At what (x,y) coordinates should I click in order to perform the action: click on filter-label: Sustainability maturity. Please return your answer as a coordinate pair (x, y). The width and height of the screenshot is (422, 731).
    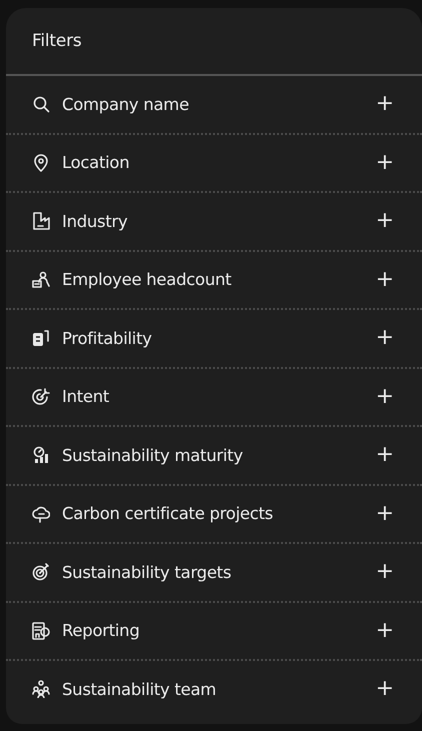
    Looking at the image, I should click on (152, 455).